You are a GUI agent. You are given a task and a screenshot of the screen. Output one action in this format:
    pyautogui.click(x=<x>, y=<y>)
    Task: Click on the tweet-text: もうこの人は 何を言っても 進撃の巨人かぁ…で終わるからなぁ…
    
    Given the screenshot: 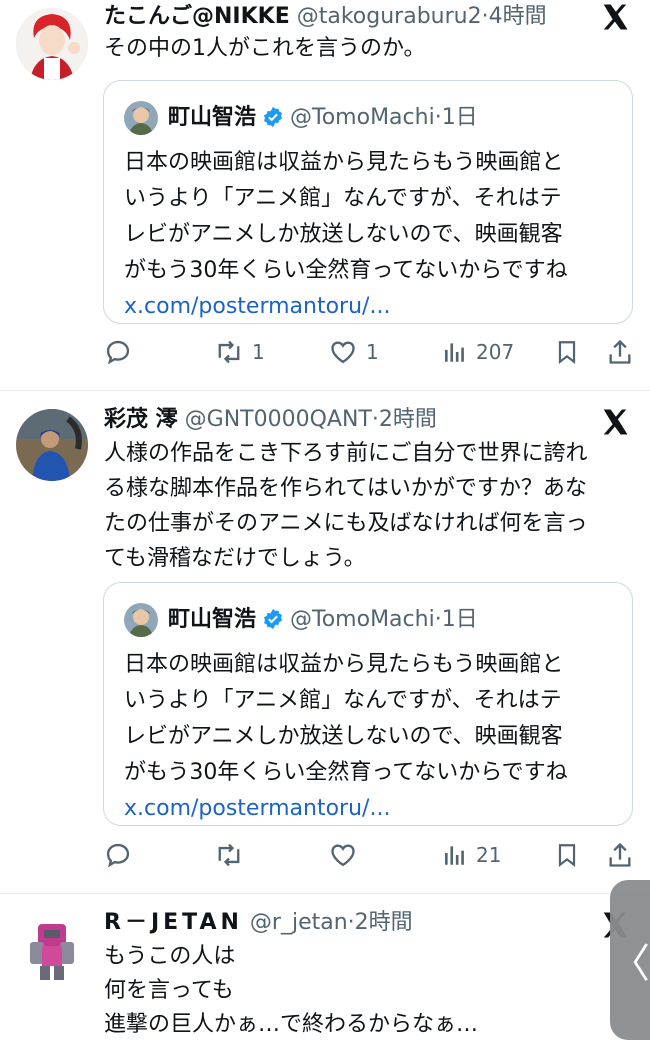 What is the action you would take?
    pyautogui.click(x=364, y=991)
    